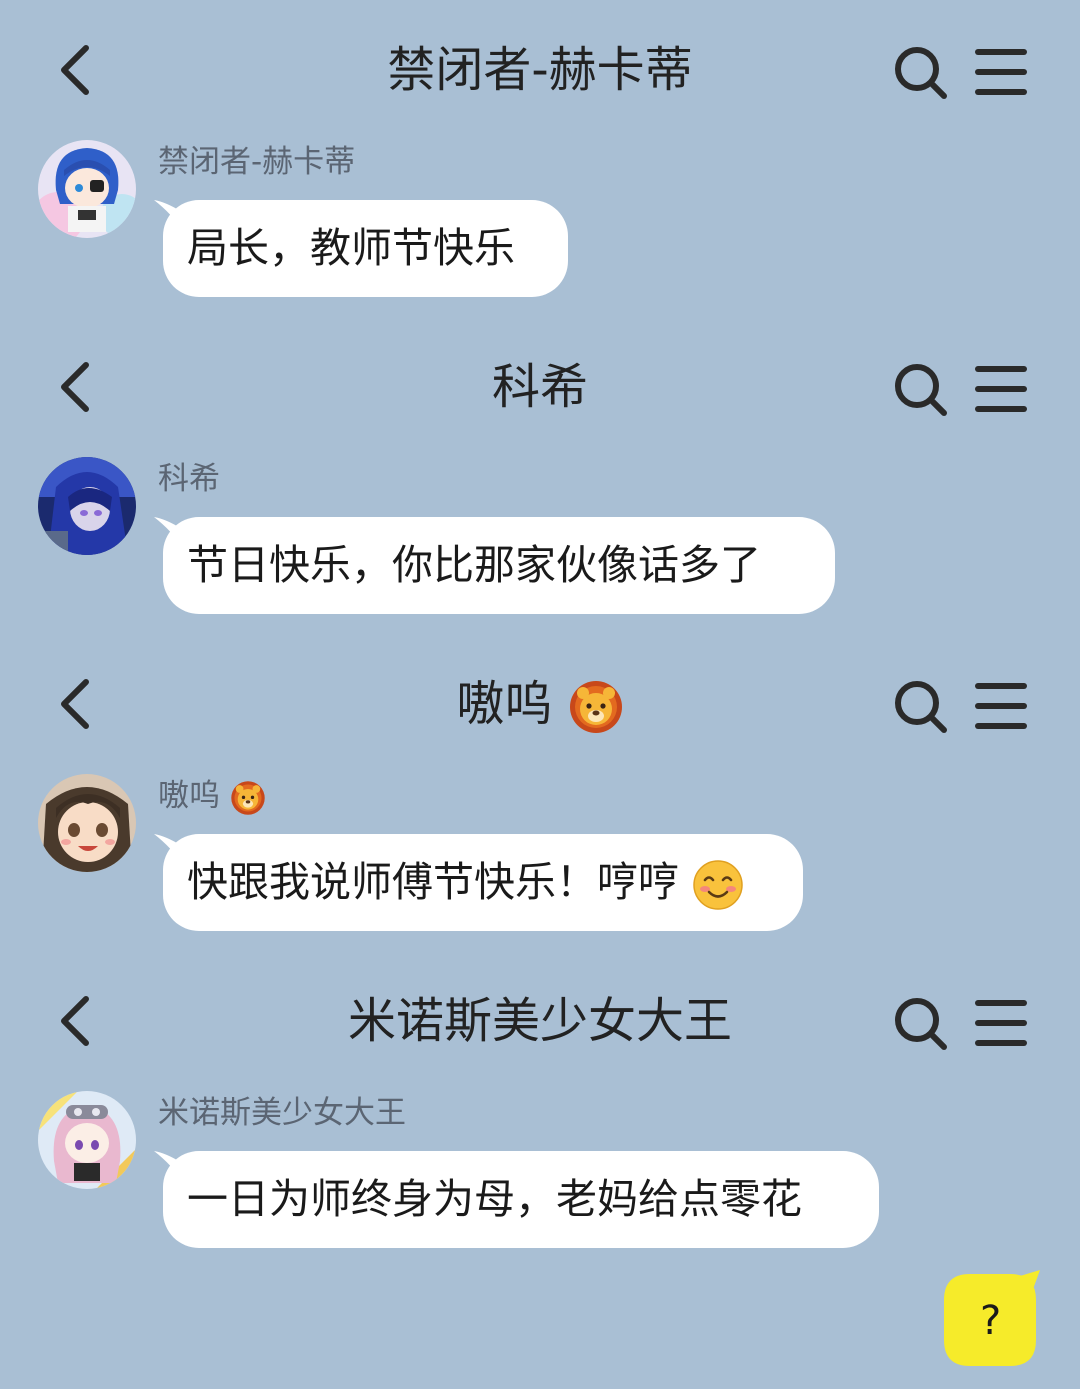  What do you see at coordinates (87, 506) in the screenshot?
I see `dark-blue-hair-avatar` at bounding box center [87, 506].